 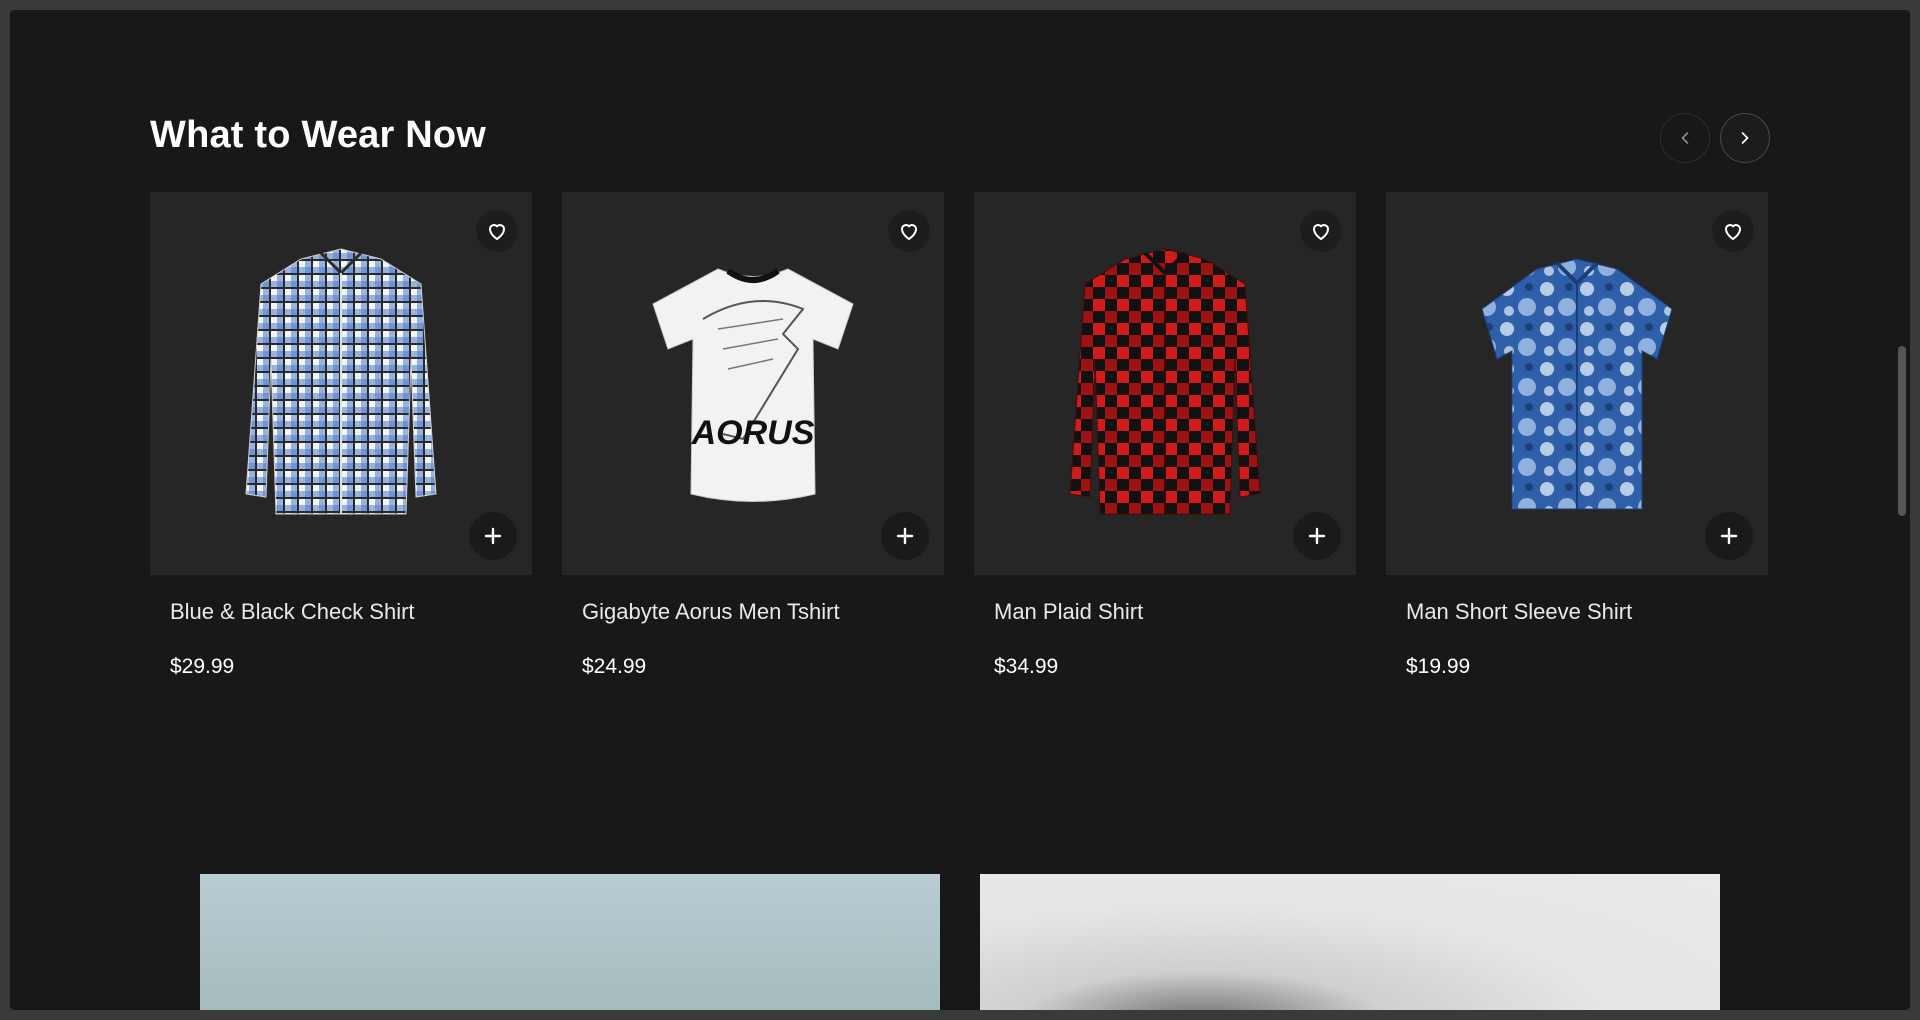 I want to click on chevron-left-icon, so click(x=1685, y=138).